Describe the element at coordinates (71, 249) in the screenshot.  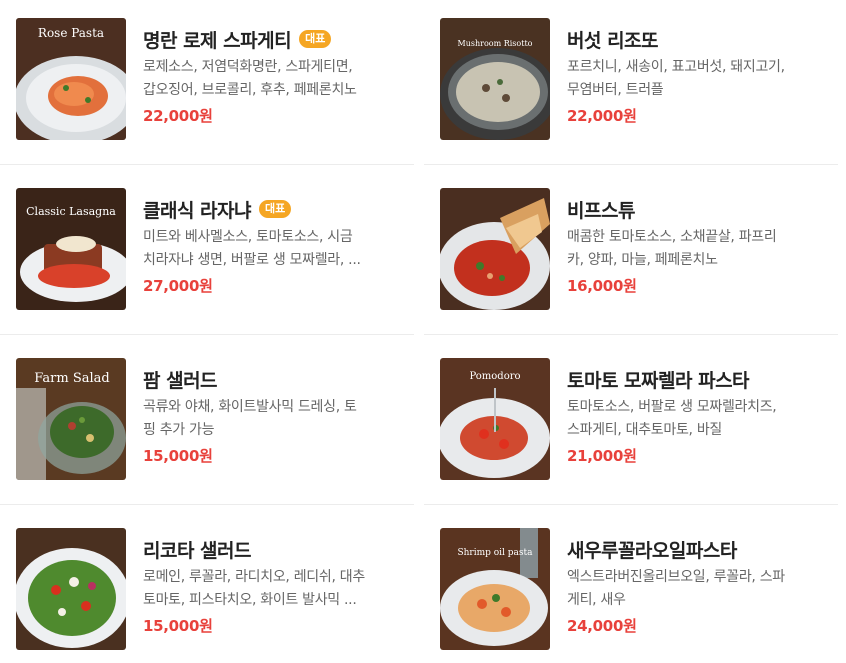
I see `menu-item-photo: Classic Lasagna` at that location.